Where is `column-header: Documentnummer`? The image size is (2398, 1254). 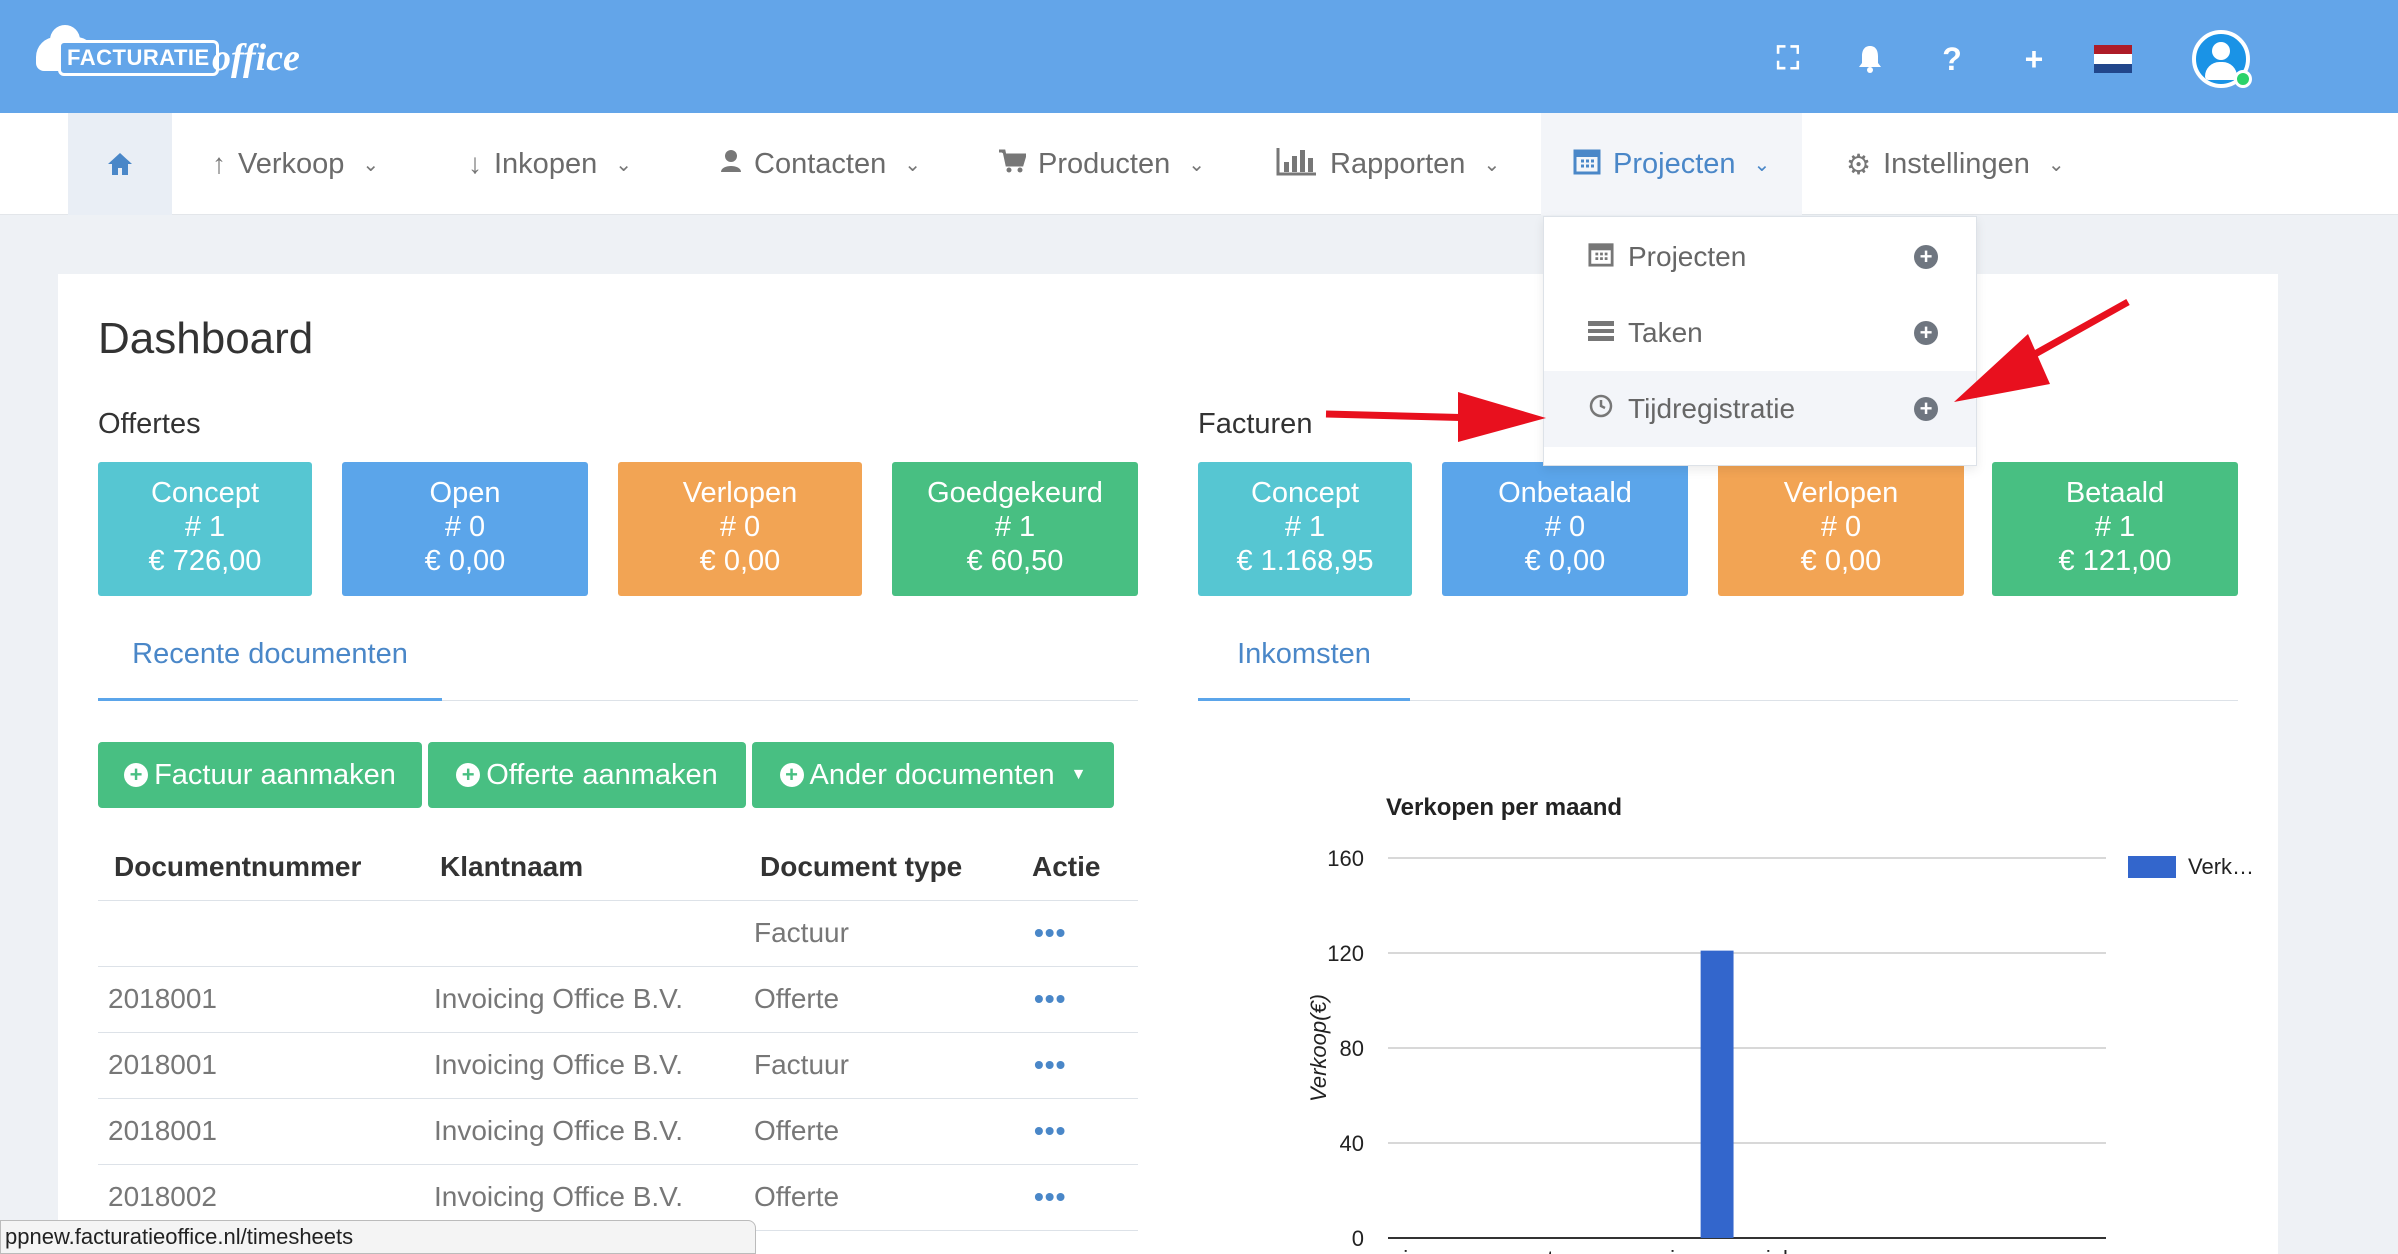 column-header: Documentnummer is located at coordinates (261, 867).